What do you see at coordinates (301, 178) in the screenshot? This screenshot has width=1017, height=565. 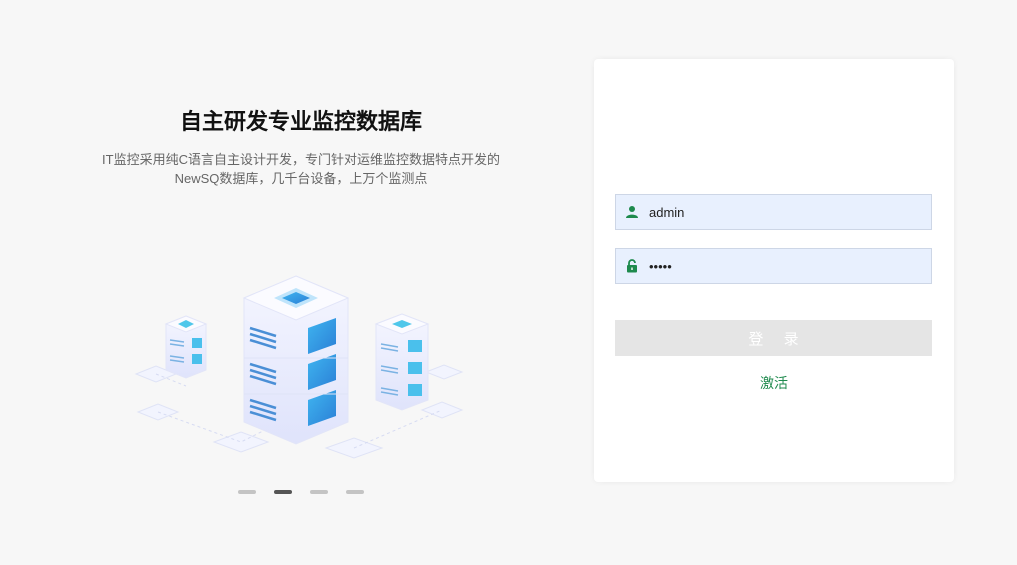 I see `hero-description-line-2: NewSQ数据库，几千台设备，上万个监测点` at bounding box center [301, 178].